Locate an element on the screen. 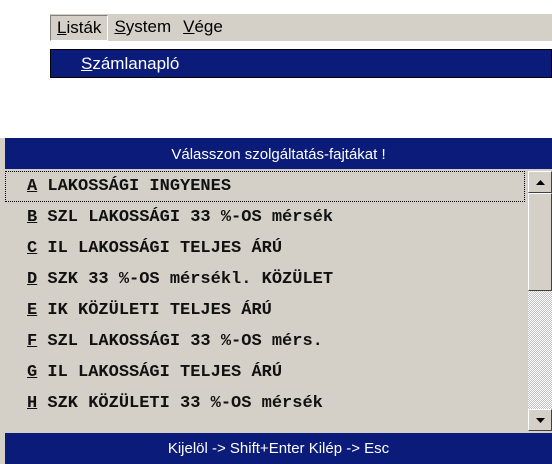 This screenshot has height=464, width=552. item-key: C is located at coordinates (32, 248).